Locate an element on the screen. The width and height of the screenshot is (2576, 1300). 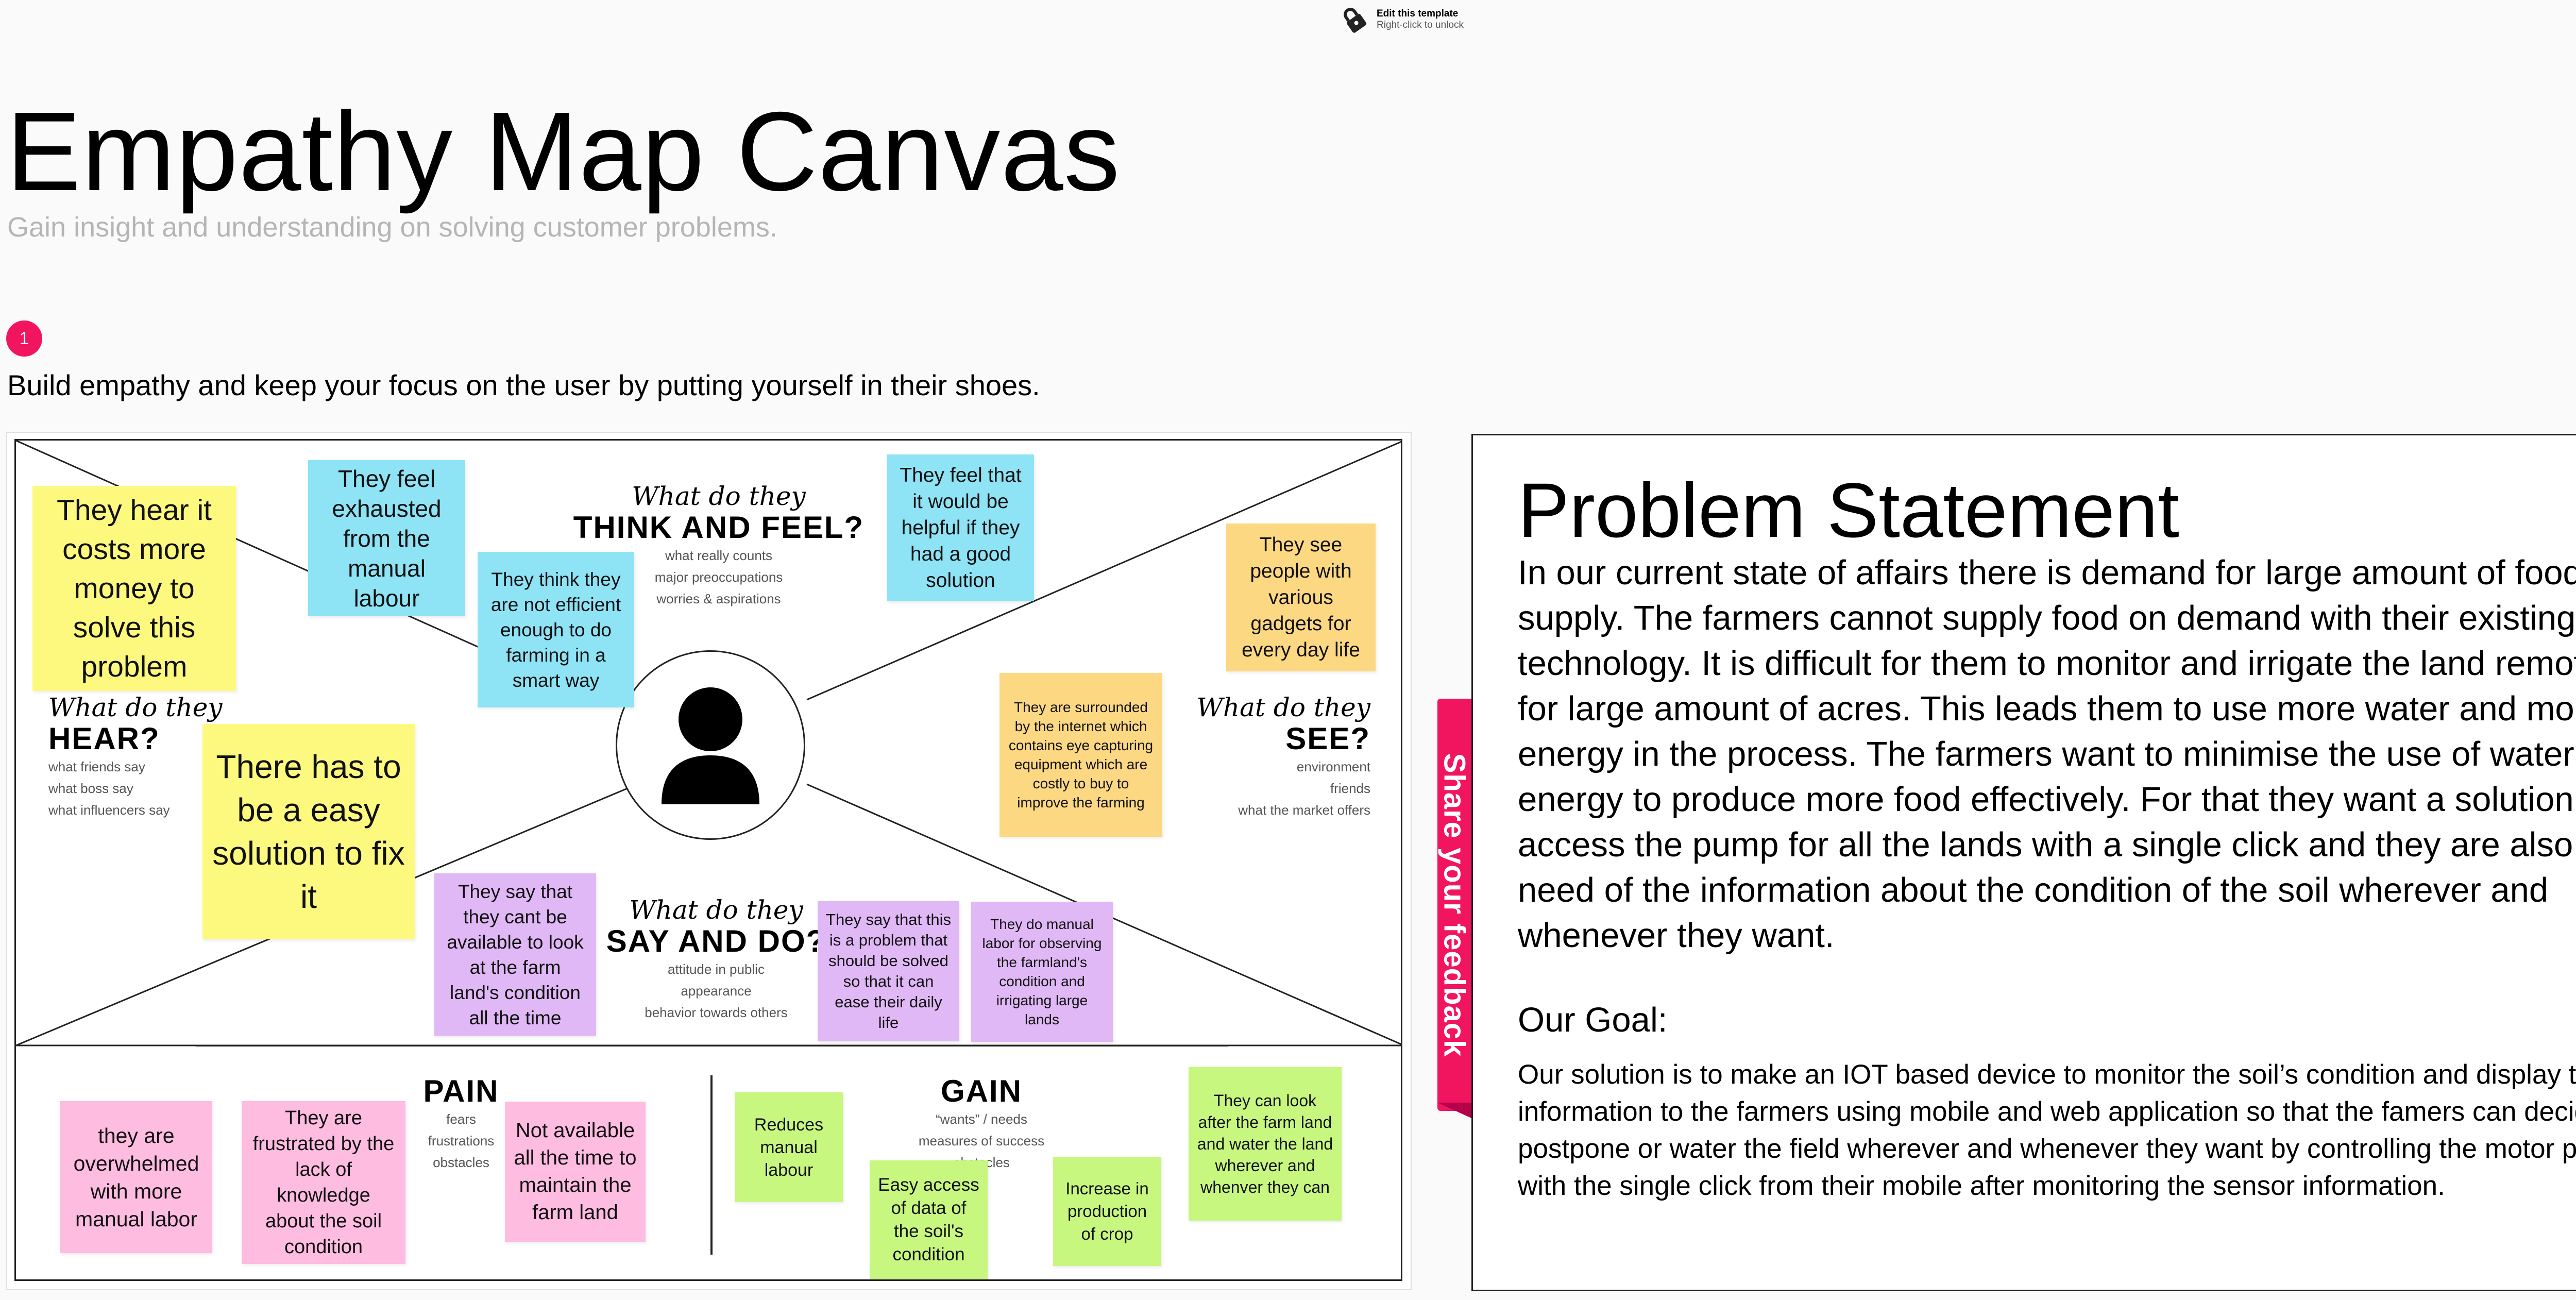
feedback-tab: Share your feedback is located at coordinates (1454, 905).